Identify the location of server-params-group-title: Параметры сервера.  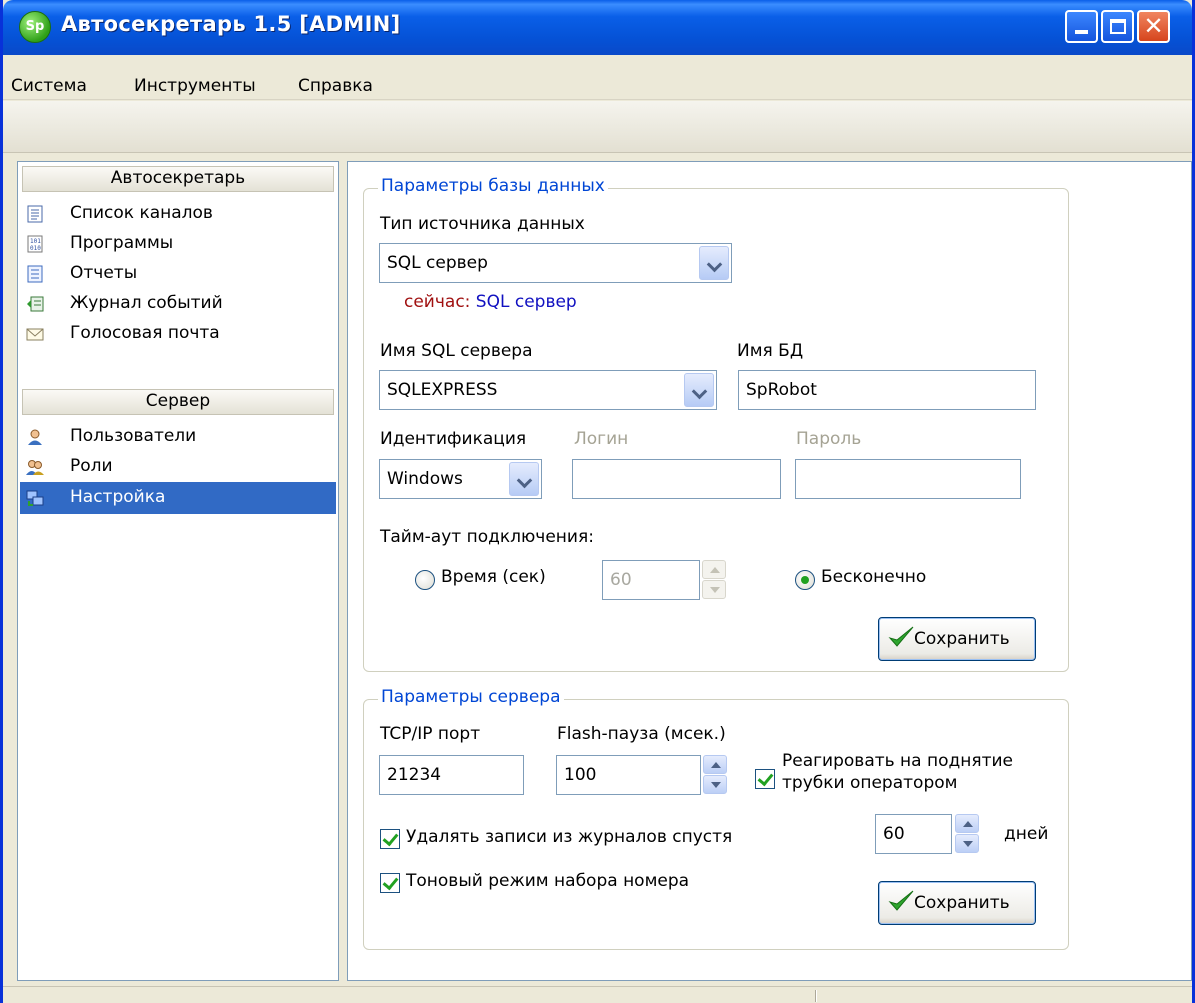
(471, 697).